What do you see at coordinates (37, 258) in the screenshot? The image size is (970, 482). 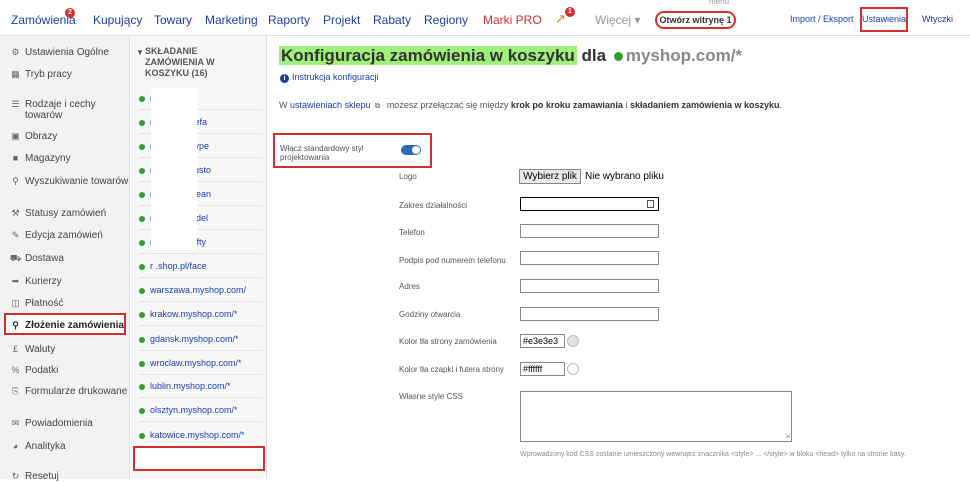 I see `sidebar-item-dostawa: ⛟ Dostawa` at bounding box center [37, 258].